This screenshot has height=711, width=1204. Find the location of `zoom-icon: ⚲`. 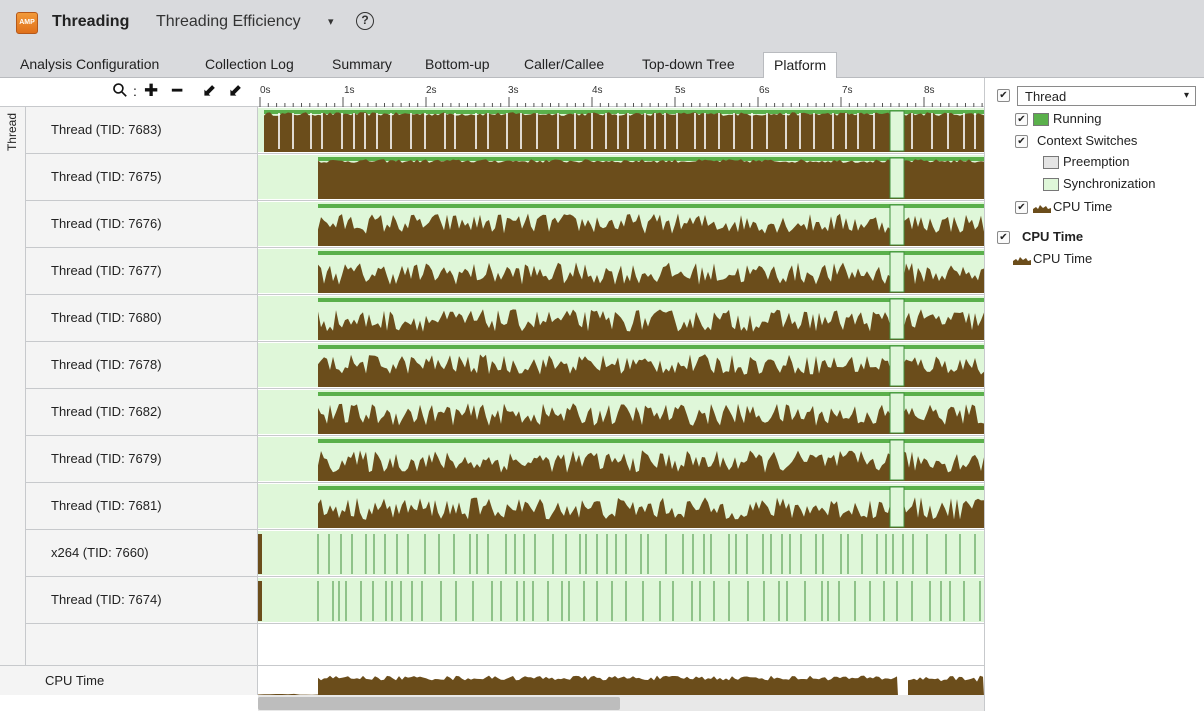

zoom-icon: ⚲ is located at coordinates (120, 90).